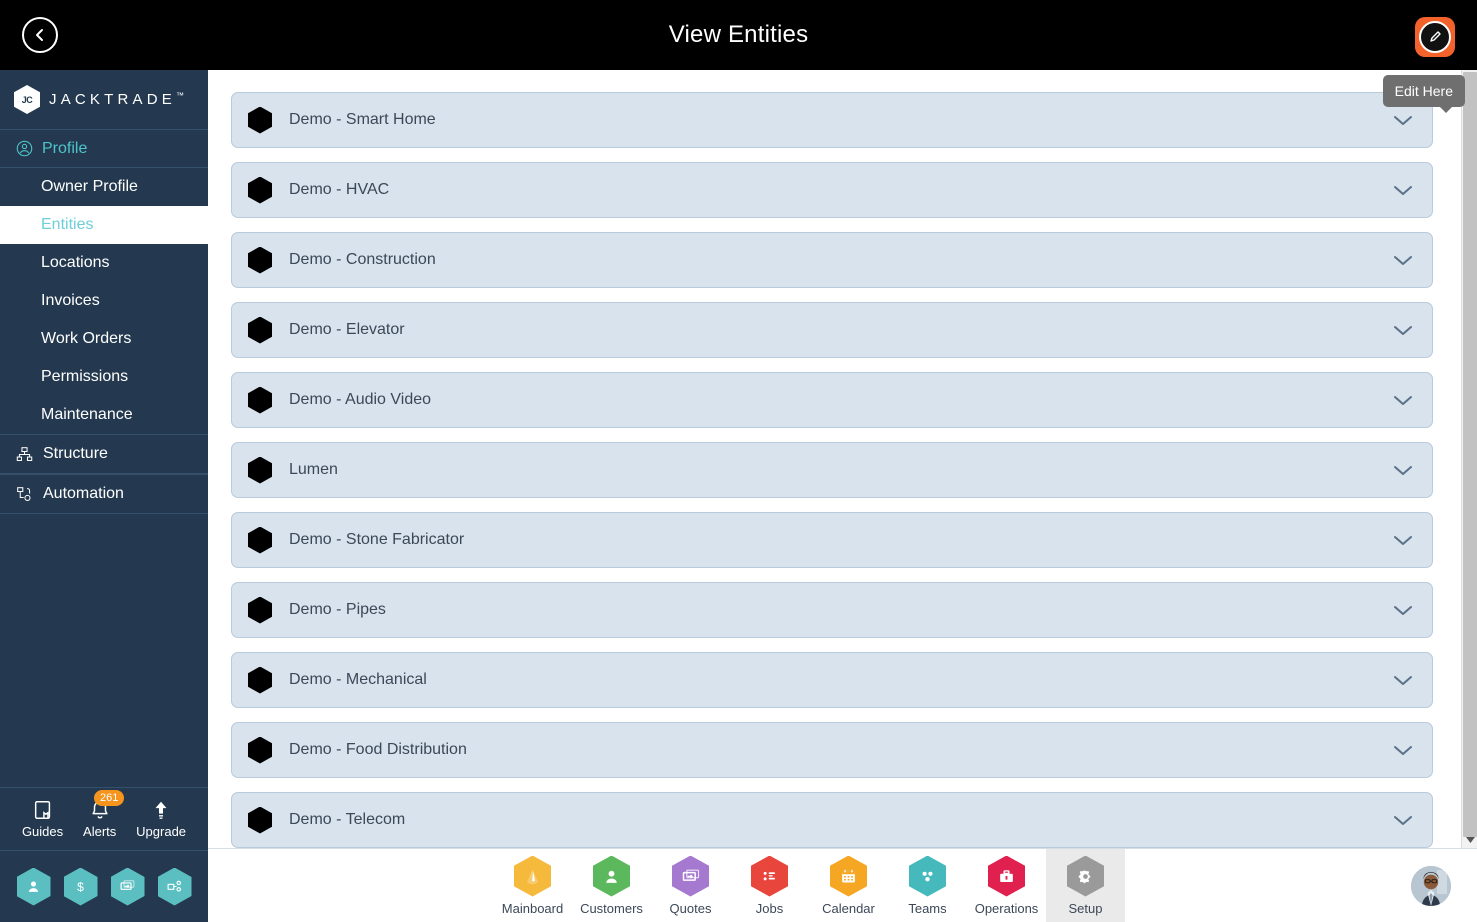 The image size is (1477, 922). I want to click on sidebar-item-label: Permissions, so click(85, 376).